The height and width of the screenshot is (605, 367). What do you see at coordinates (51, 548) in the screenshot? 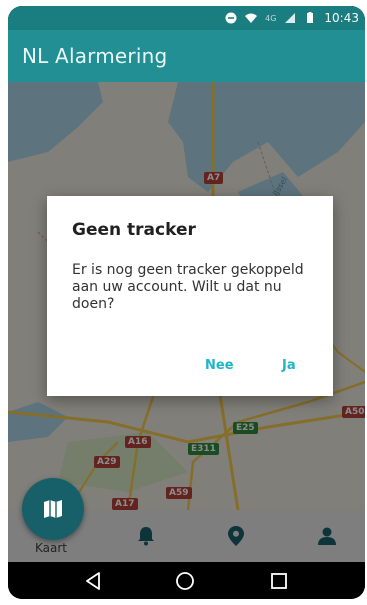
I see `nav-map-label: Kaart` at bounding box center [51, 548].